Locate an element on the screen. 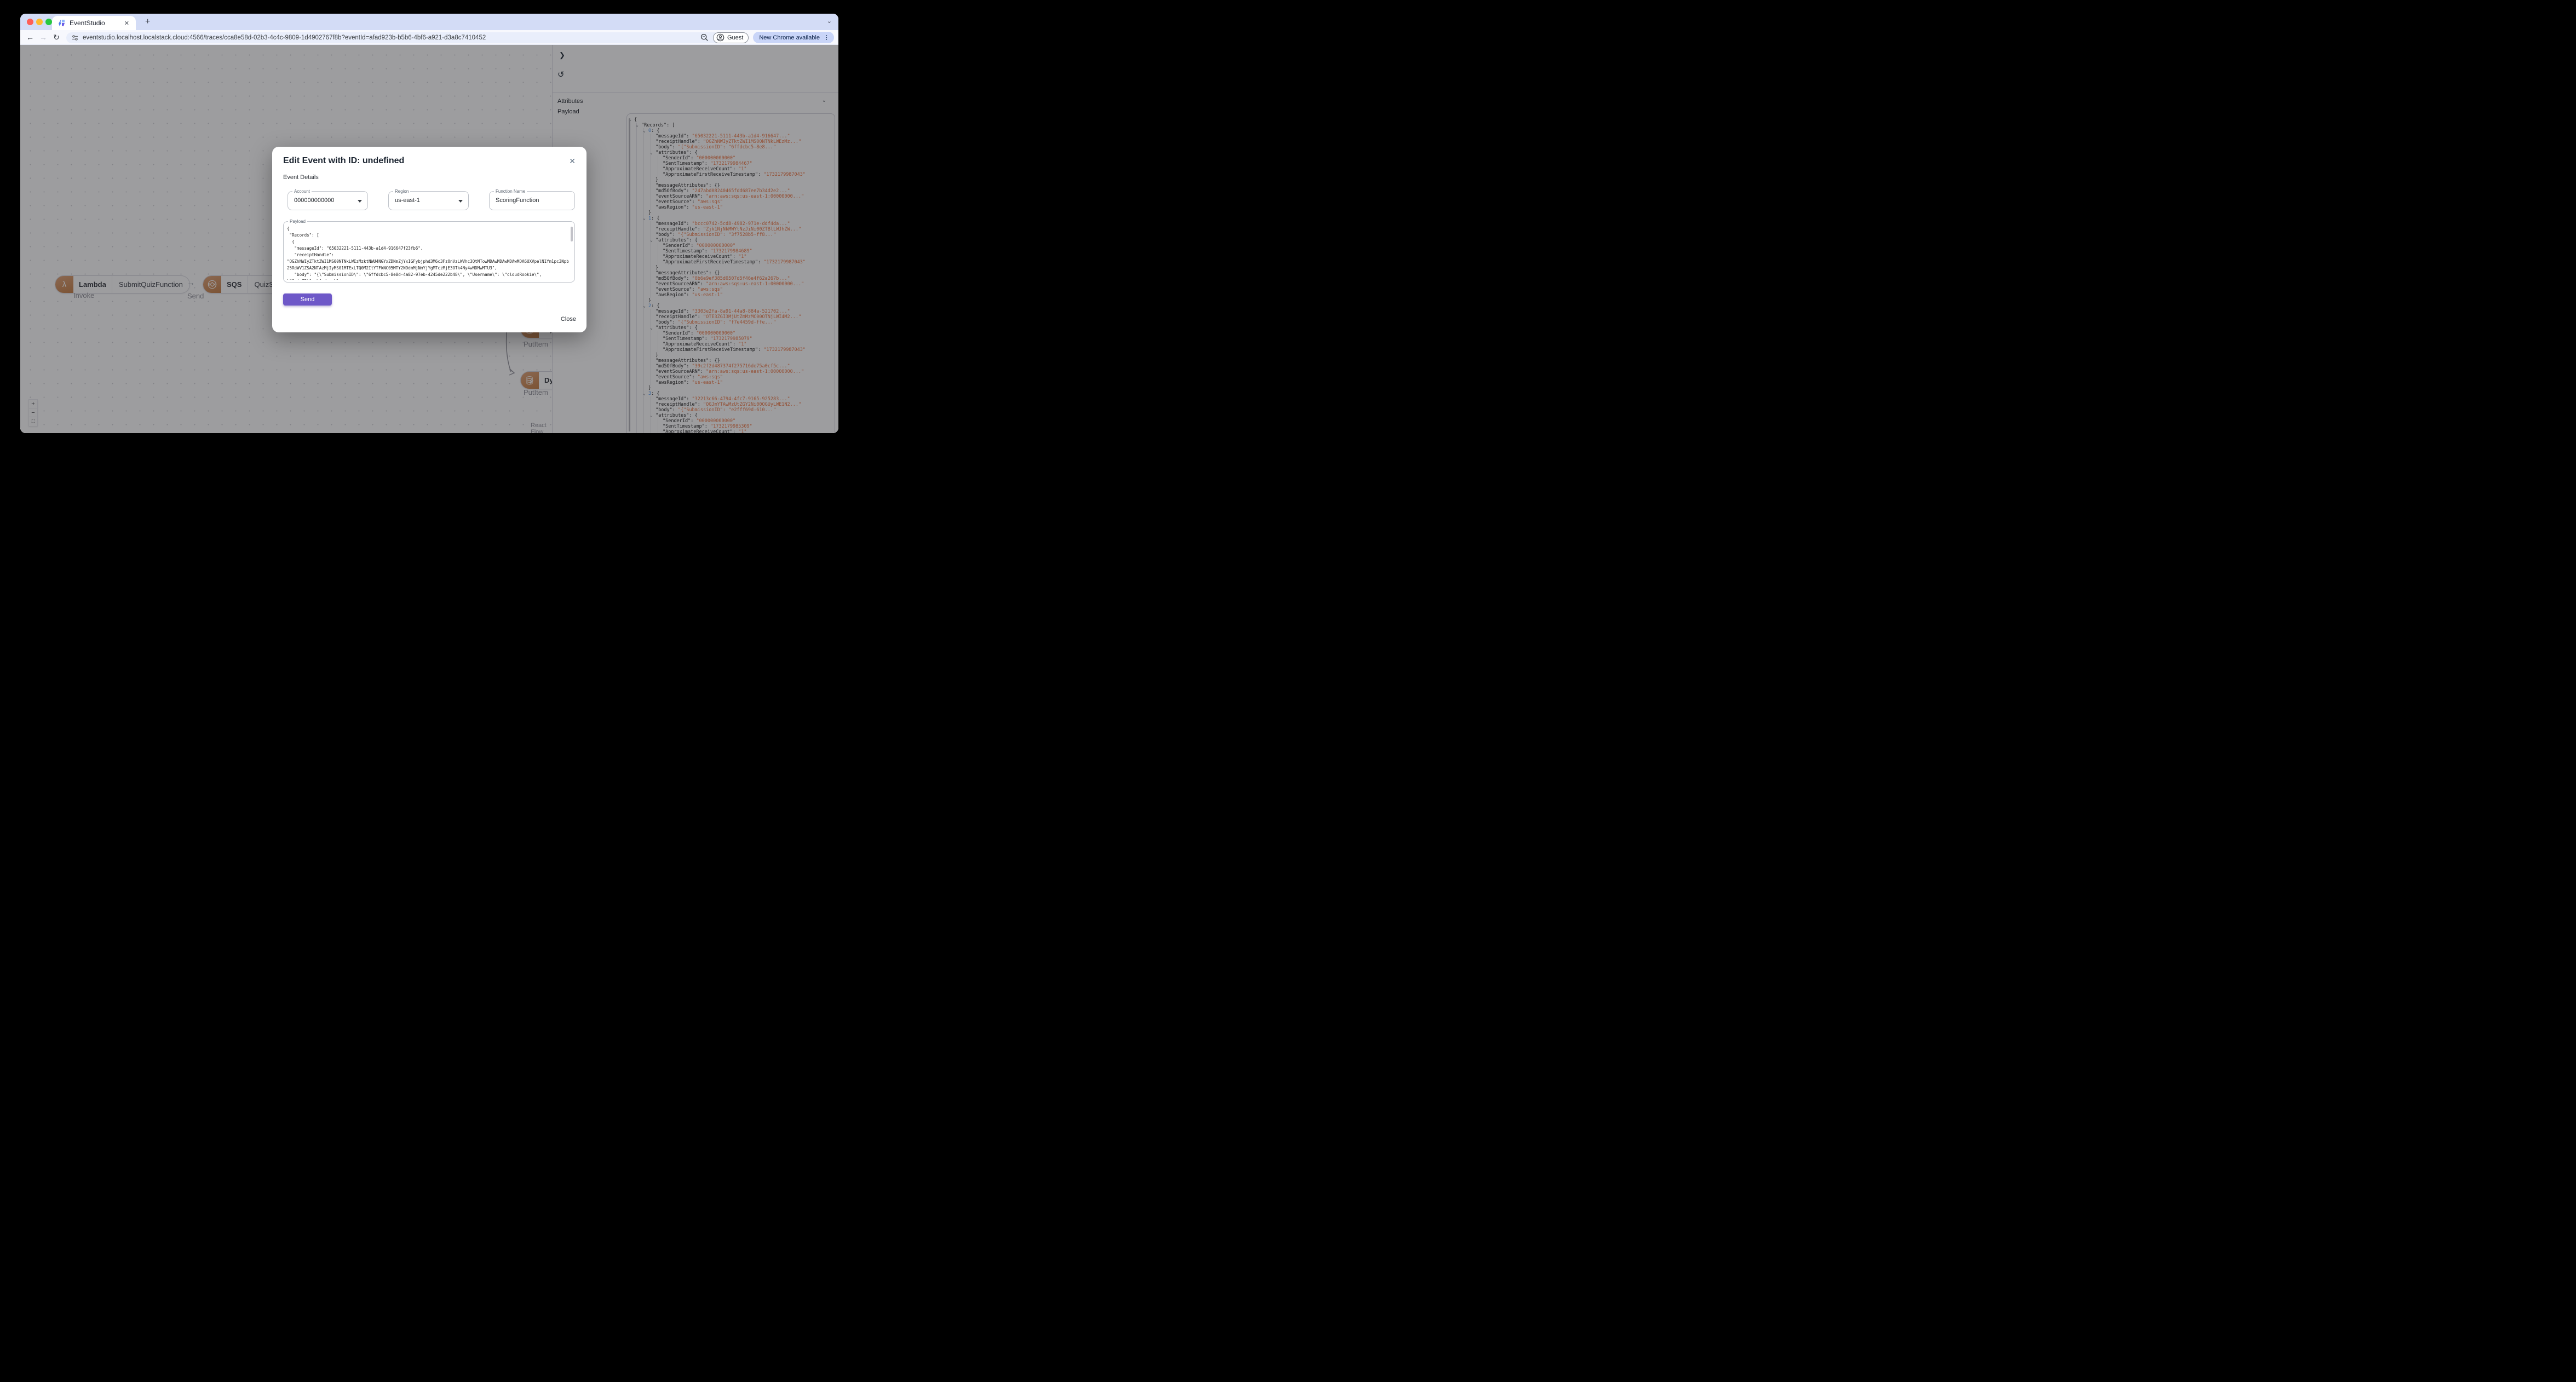  event-details-label: Event Details is located at coordinates (301, 177).